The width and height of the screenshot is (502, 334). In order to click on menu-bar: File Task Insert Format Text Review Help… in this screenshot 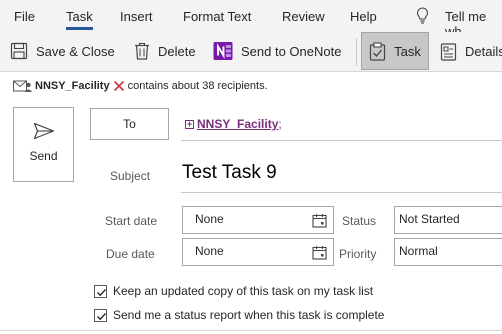, I will do `click(251, 19)`.